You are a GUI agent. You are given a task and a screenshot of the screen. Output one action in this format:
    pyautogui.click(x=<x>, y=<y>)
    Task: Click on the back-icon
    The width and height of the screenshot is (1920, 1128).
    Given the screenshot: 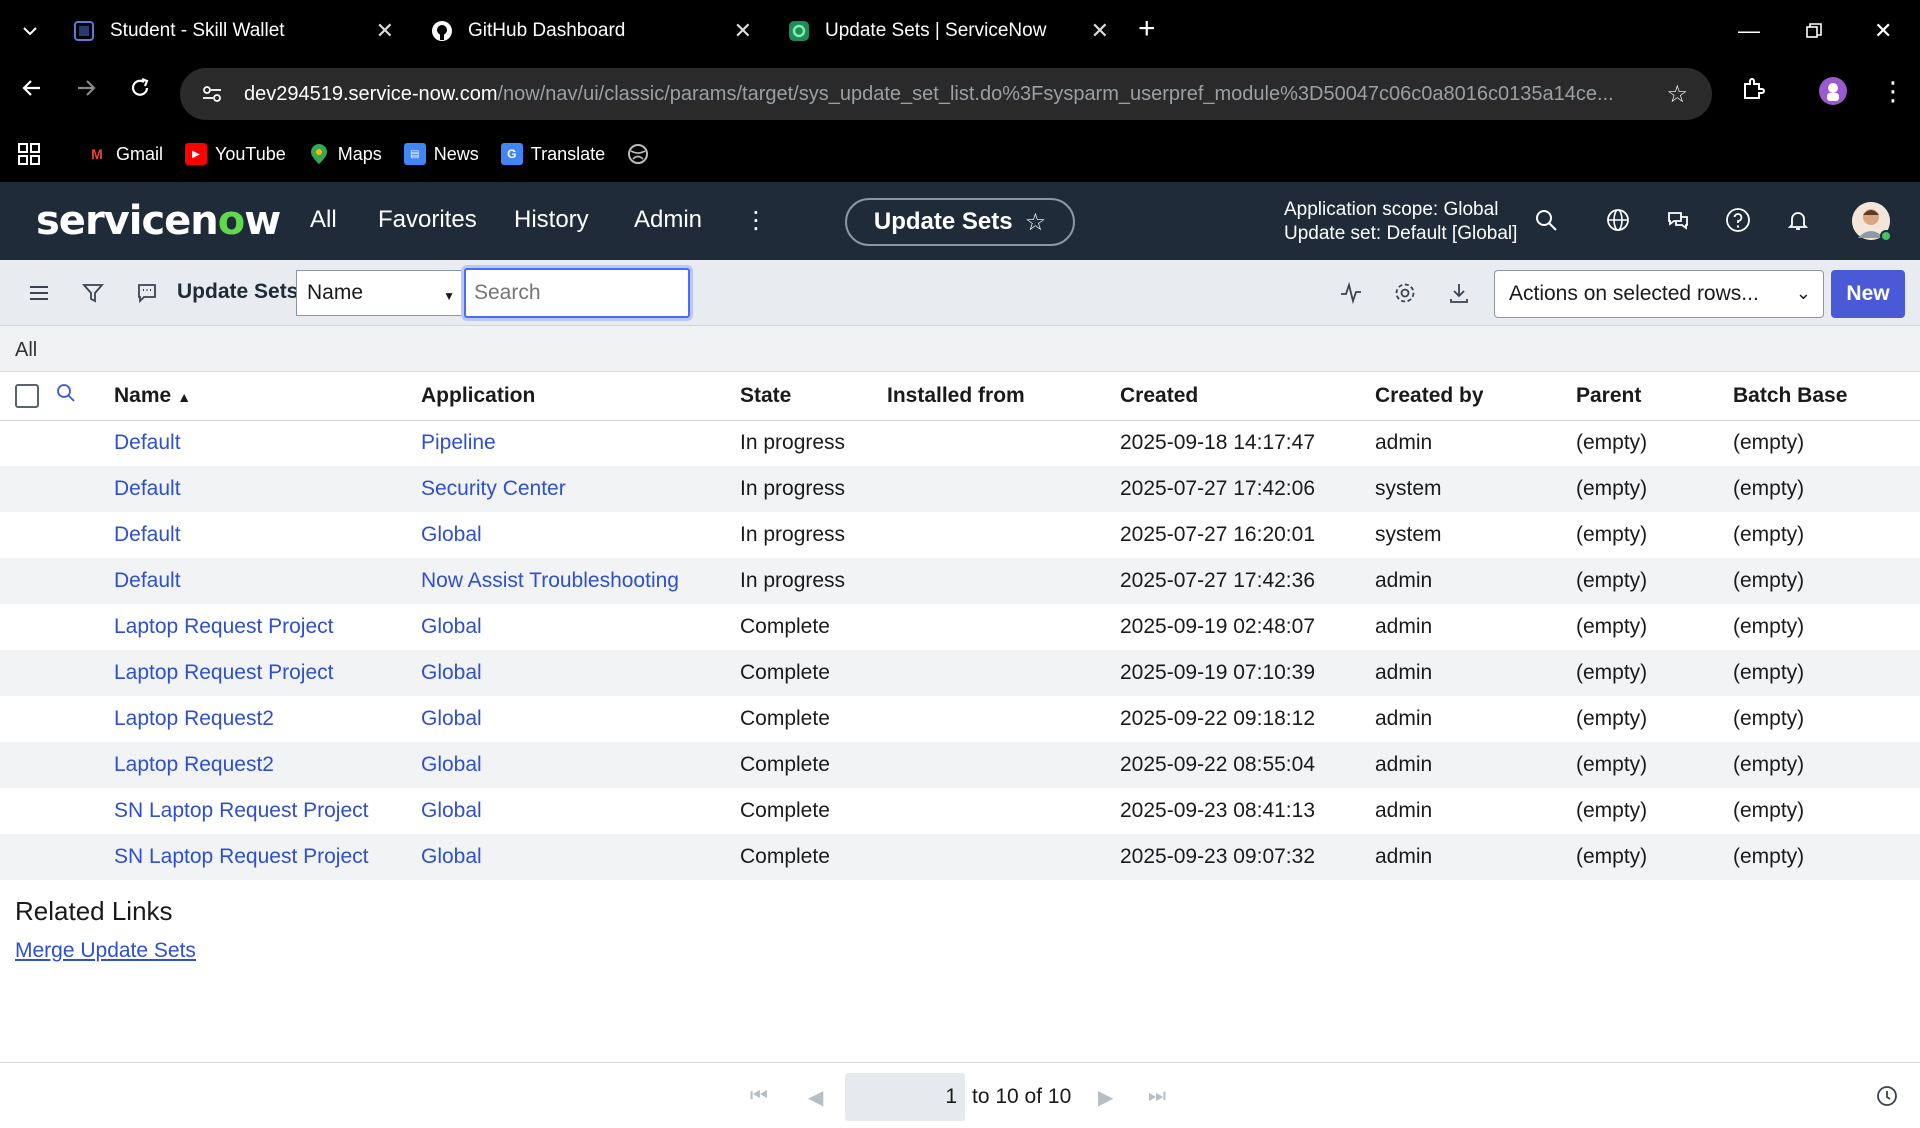 What is the action you would take?
    pyautogui.click(x=32, y=91)
    